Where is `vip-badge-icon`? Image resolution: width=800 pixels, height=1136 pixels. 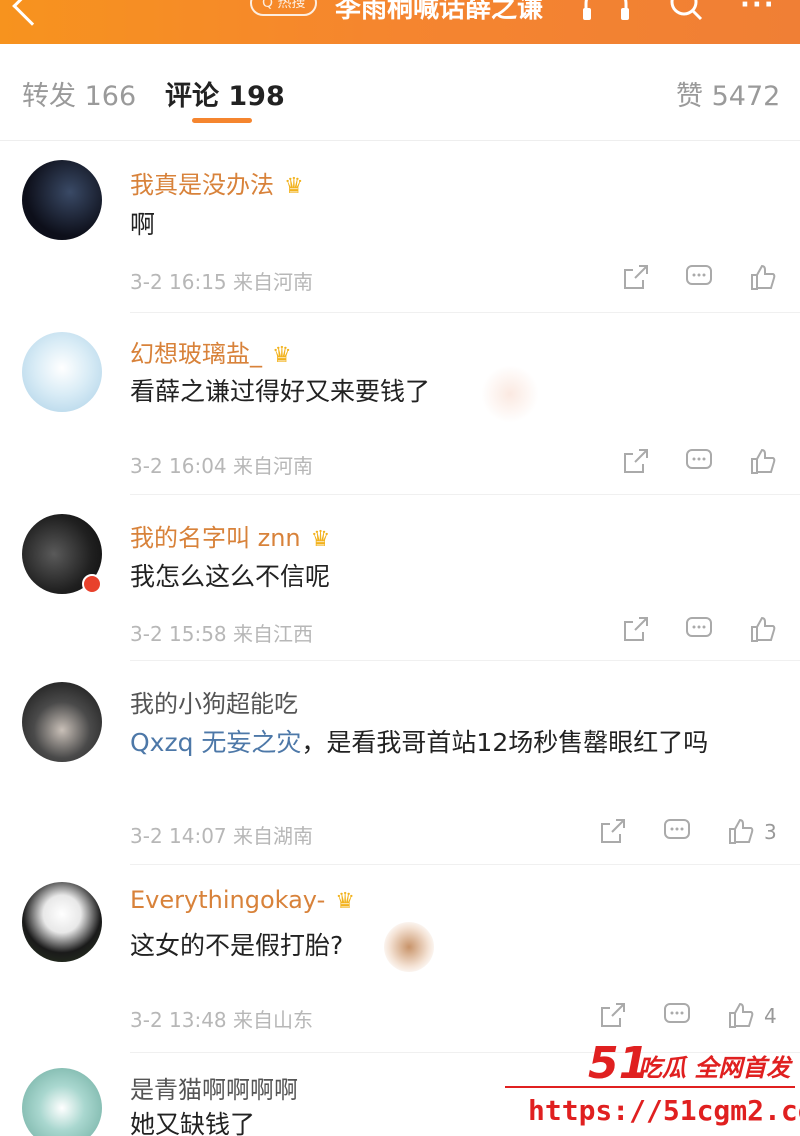 vip-badge-icon is located at coordinates (92, 584).